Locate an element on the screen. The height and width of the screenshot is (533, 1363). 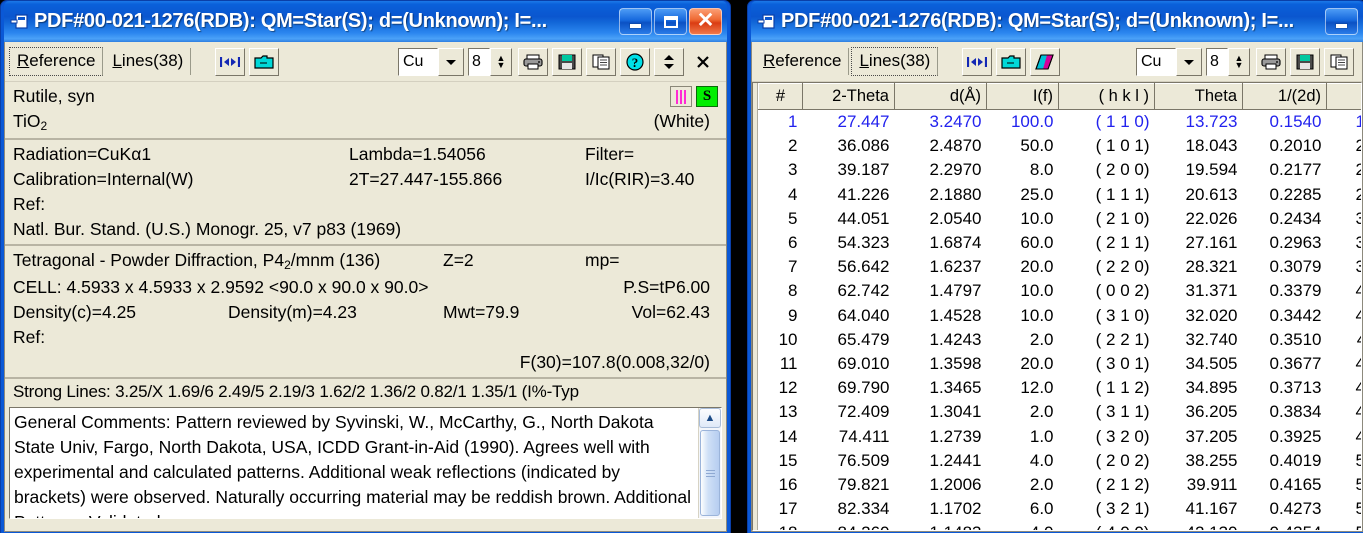
scrollbar-thumb is located at coordinates (710, 473).